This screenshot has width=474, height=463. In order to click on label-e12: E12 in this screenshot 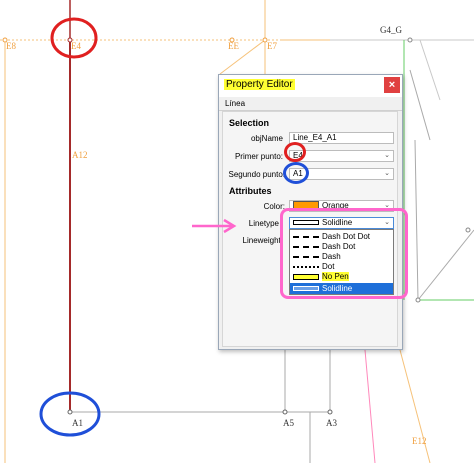, I will do `click(419, 441)`.